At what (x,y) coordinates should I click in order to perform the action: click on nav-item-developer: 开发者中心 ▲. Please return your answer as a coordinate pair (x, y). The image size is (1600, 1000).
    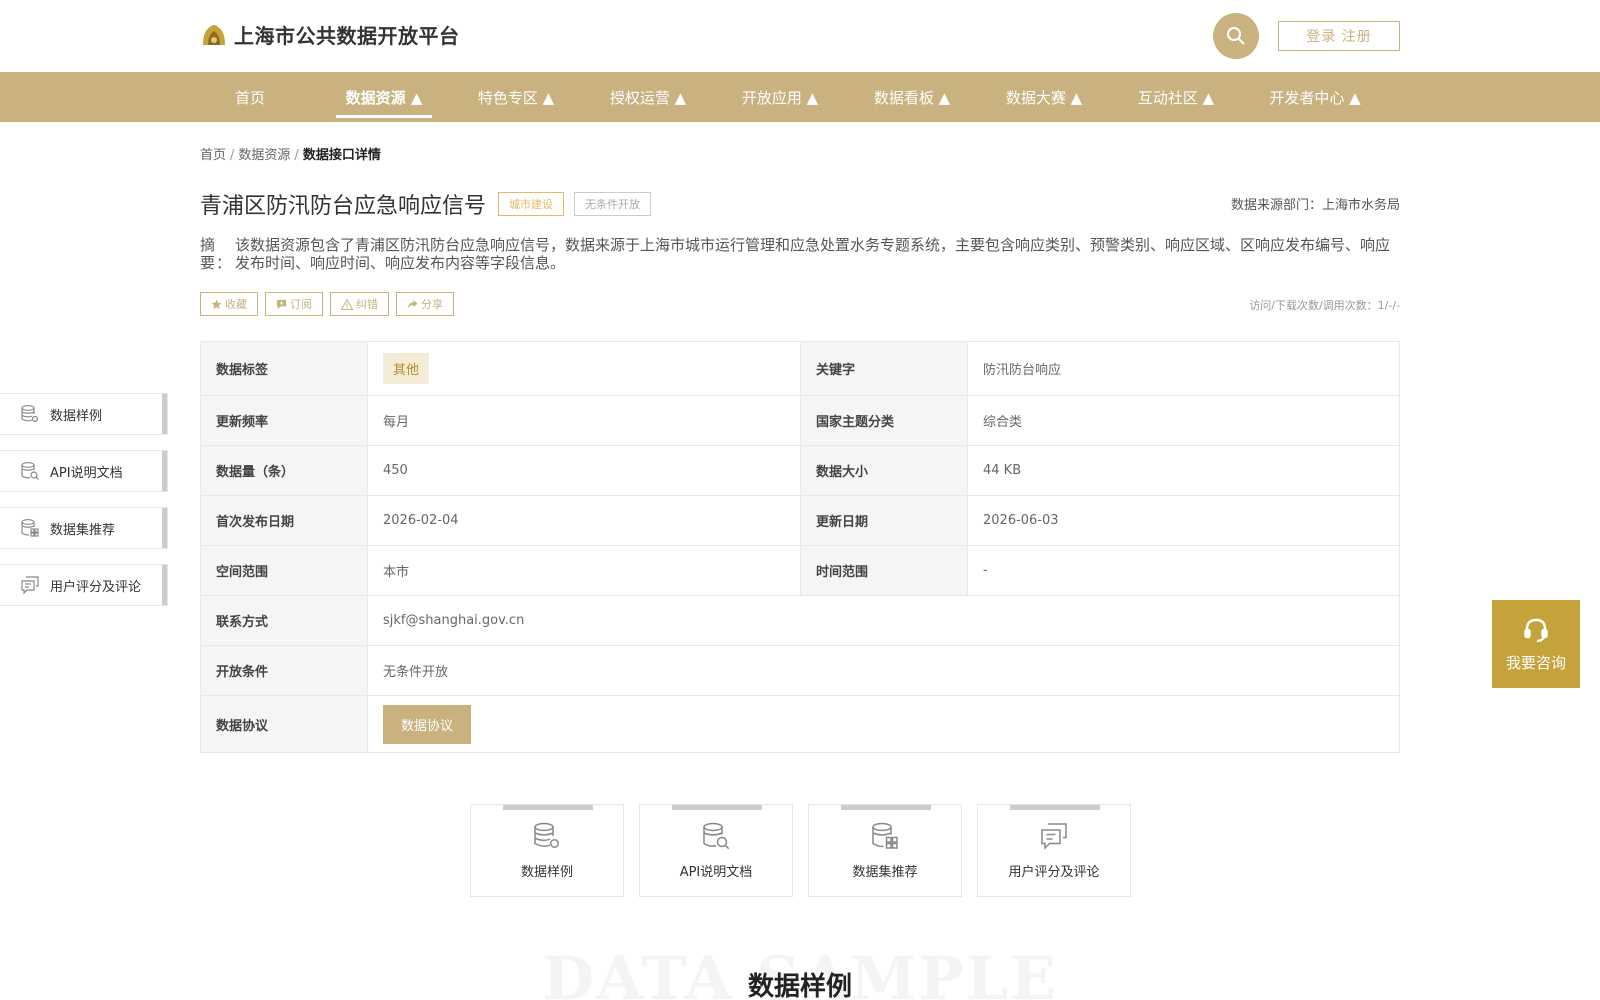
    Looking at the image, I should click on (1315, 97).